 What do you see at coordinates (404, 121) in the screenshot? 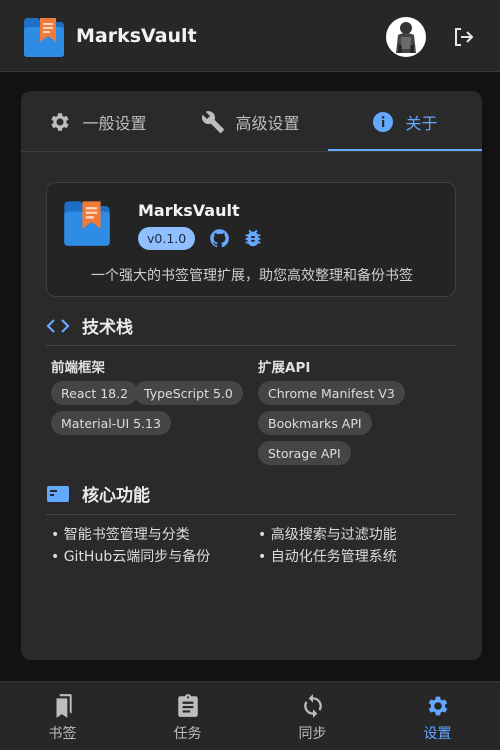
I see `tab-about: 关于` at bounding box center [404, 121].